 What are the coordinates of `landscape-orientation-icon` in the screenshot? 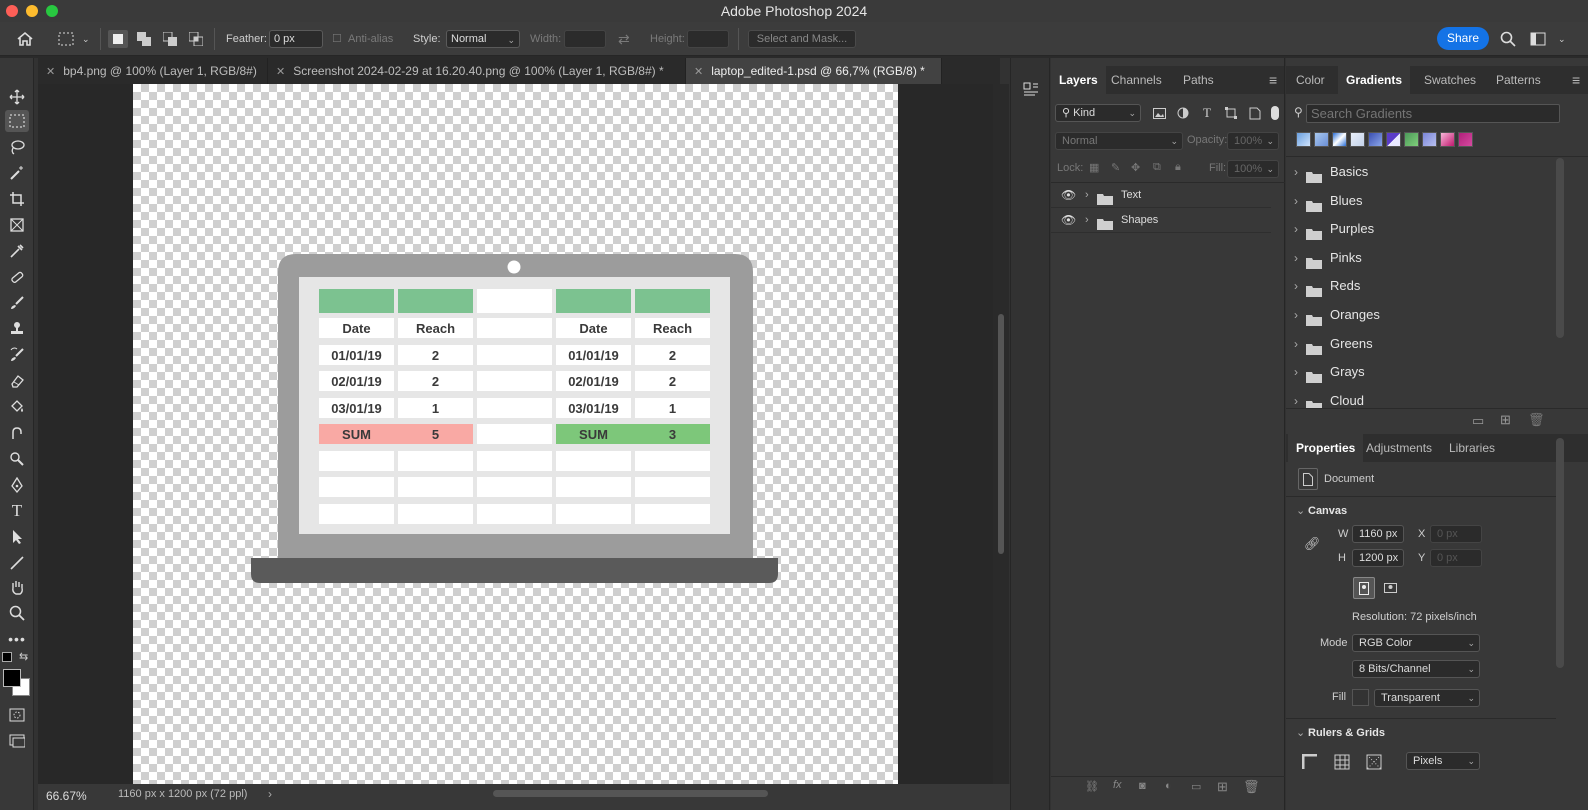 It's located at (1390, 588).